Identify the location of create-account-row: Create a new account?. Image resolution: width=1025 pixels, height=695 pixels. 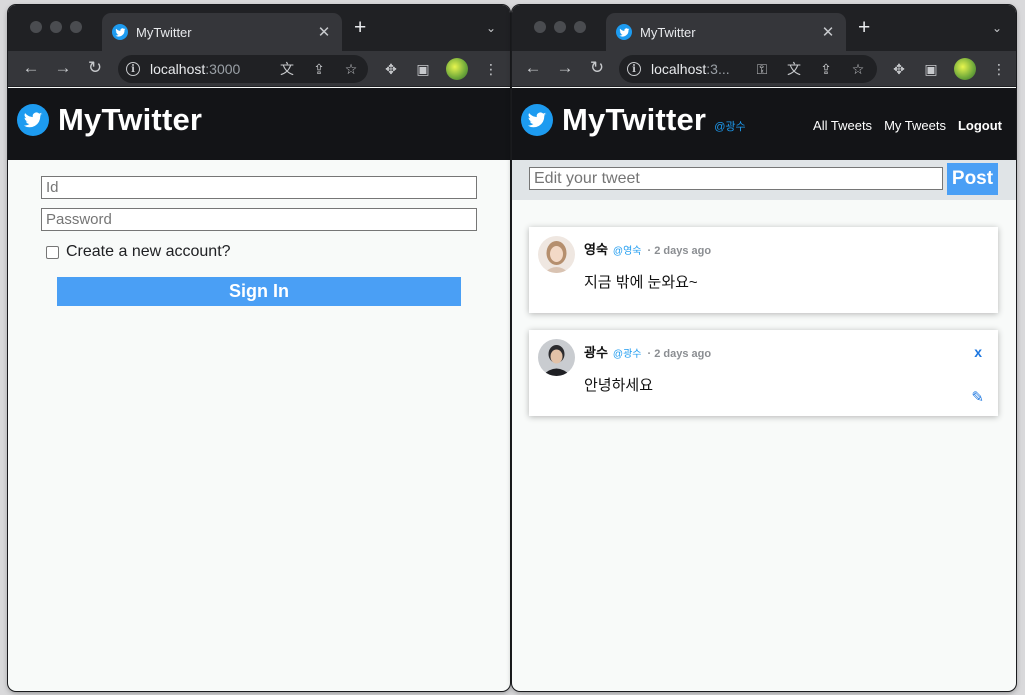
(261, 252).